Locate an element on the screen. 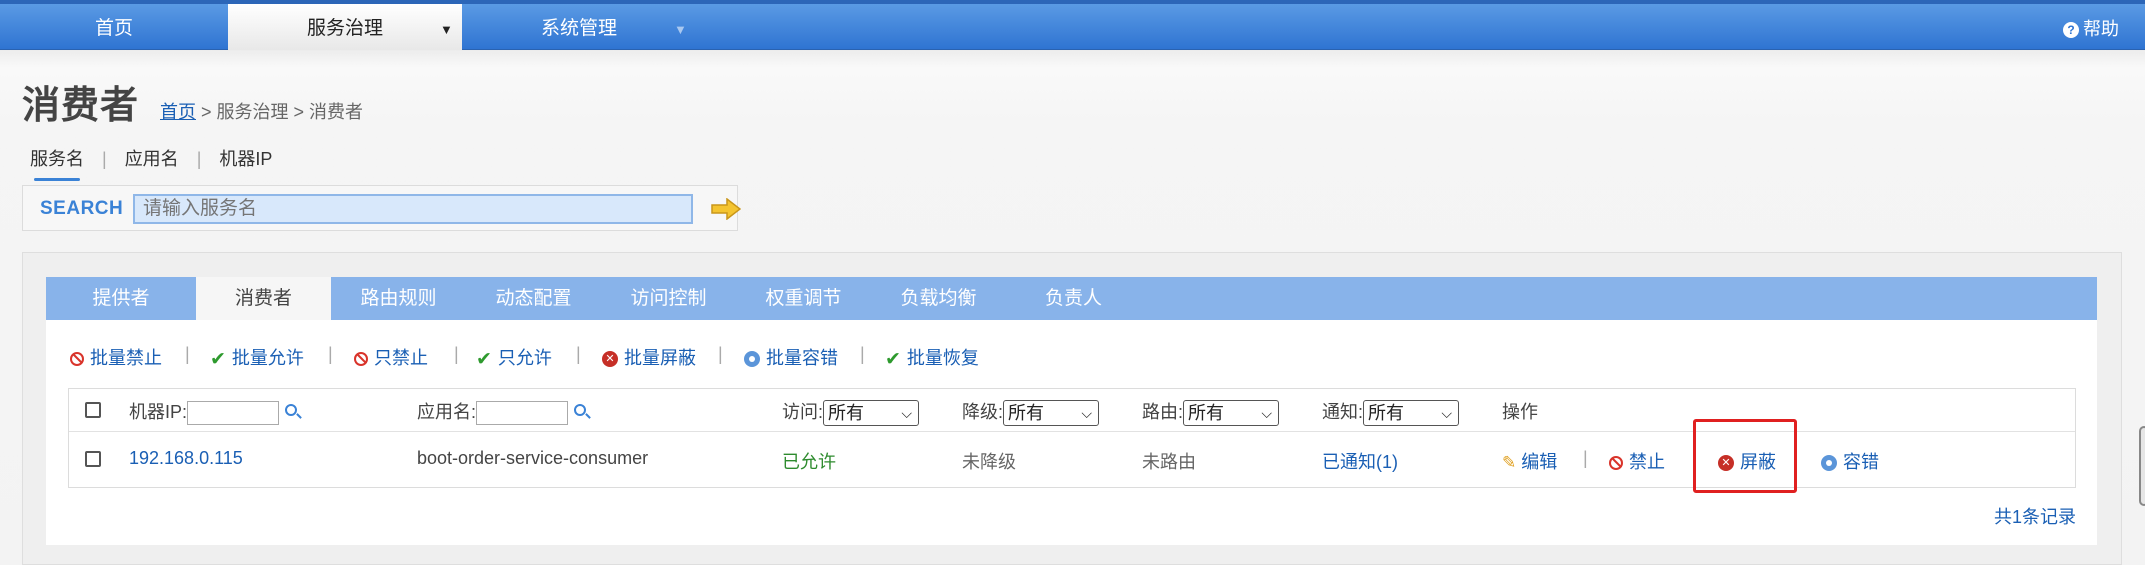 The image size is (2145, 565). nav-item-home: 首页 is located at coordinates (114, 27).